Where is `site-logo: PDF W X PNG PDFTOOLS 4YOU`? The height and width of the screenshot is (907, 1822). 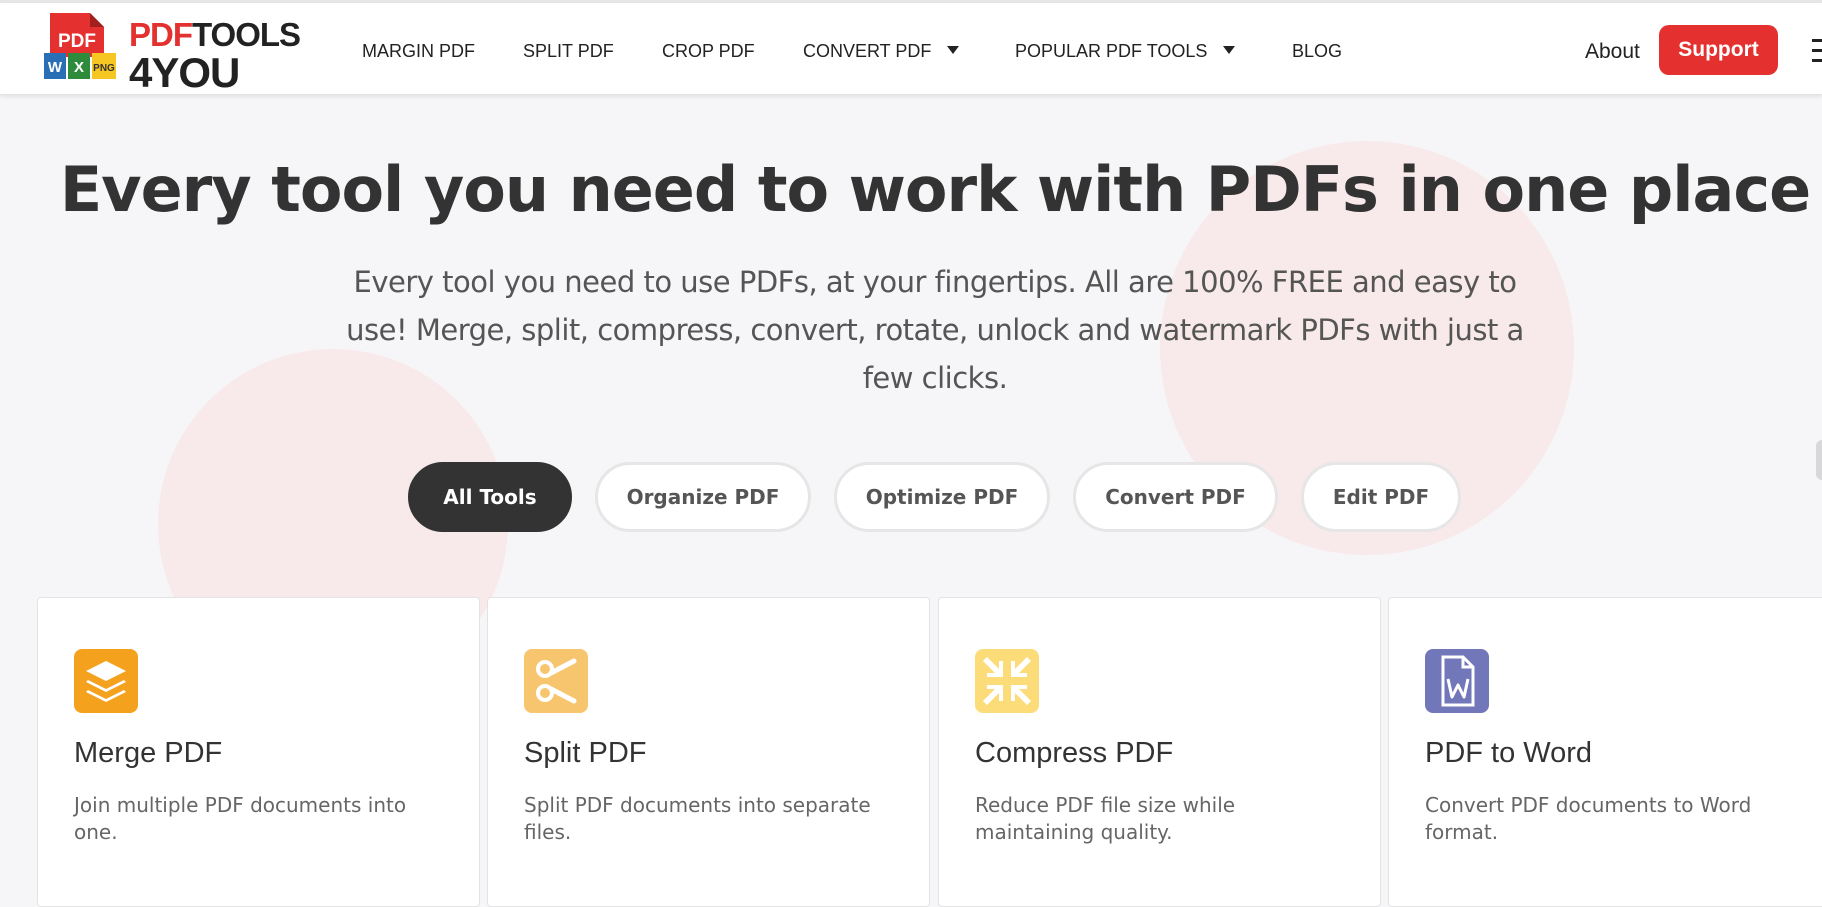
site-logo: PDF W X PNG PDFTOOLS 4YOU is located at coordinates (172, 54).